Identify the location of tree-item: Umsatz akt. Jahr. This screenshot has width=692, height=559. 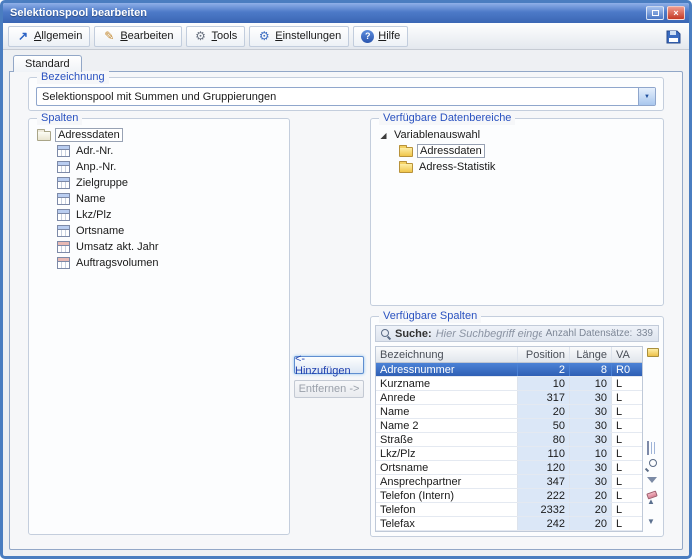
(160, 247).